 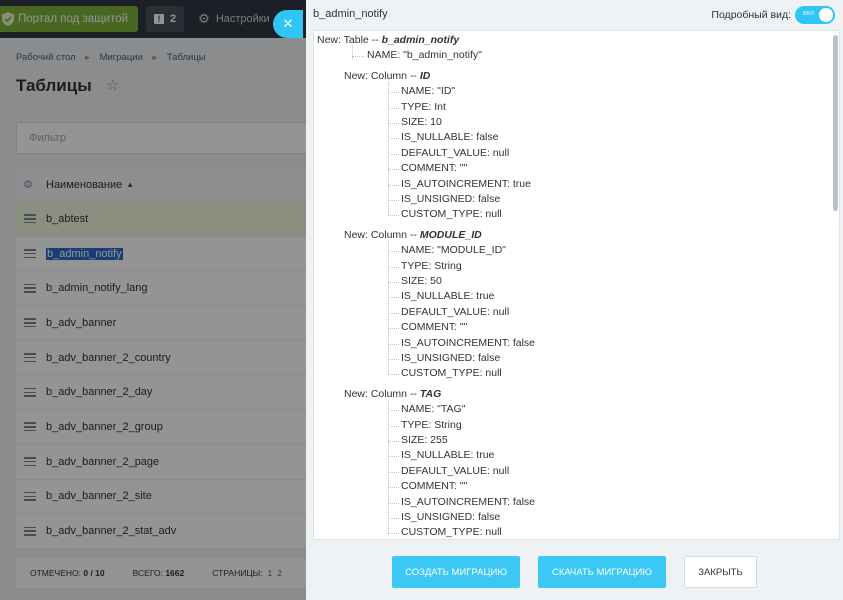 I want to click on download-migration-button: СКАЧАТЬ МИГРАЦИЮ, so click(x=602, y=572).